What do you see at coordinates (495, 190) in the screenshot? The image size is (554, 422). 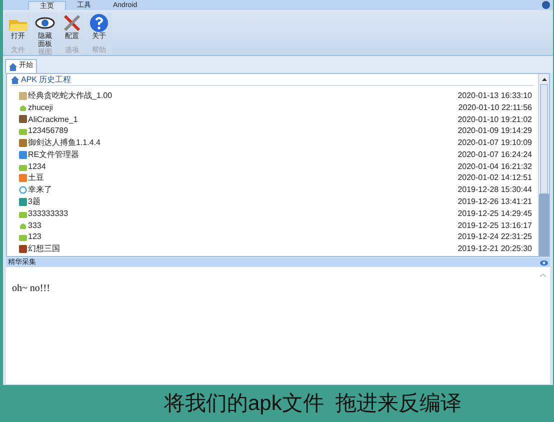 I see `project-time: 2019-12-28 15:30:44` at bounding box center [495, 190].